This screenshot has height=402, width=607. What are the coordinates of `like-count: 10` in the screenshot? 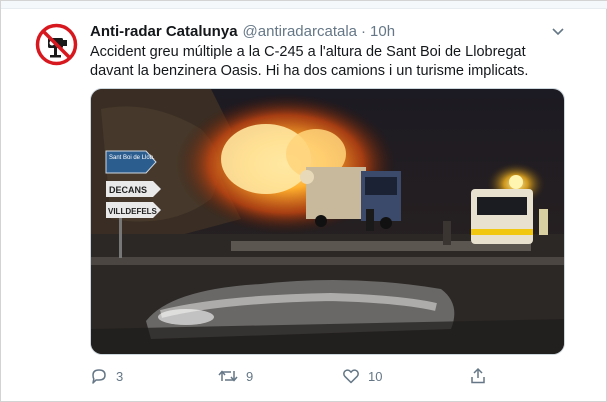 It's located at (375, 376).